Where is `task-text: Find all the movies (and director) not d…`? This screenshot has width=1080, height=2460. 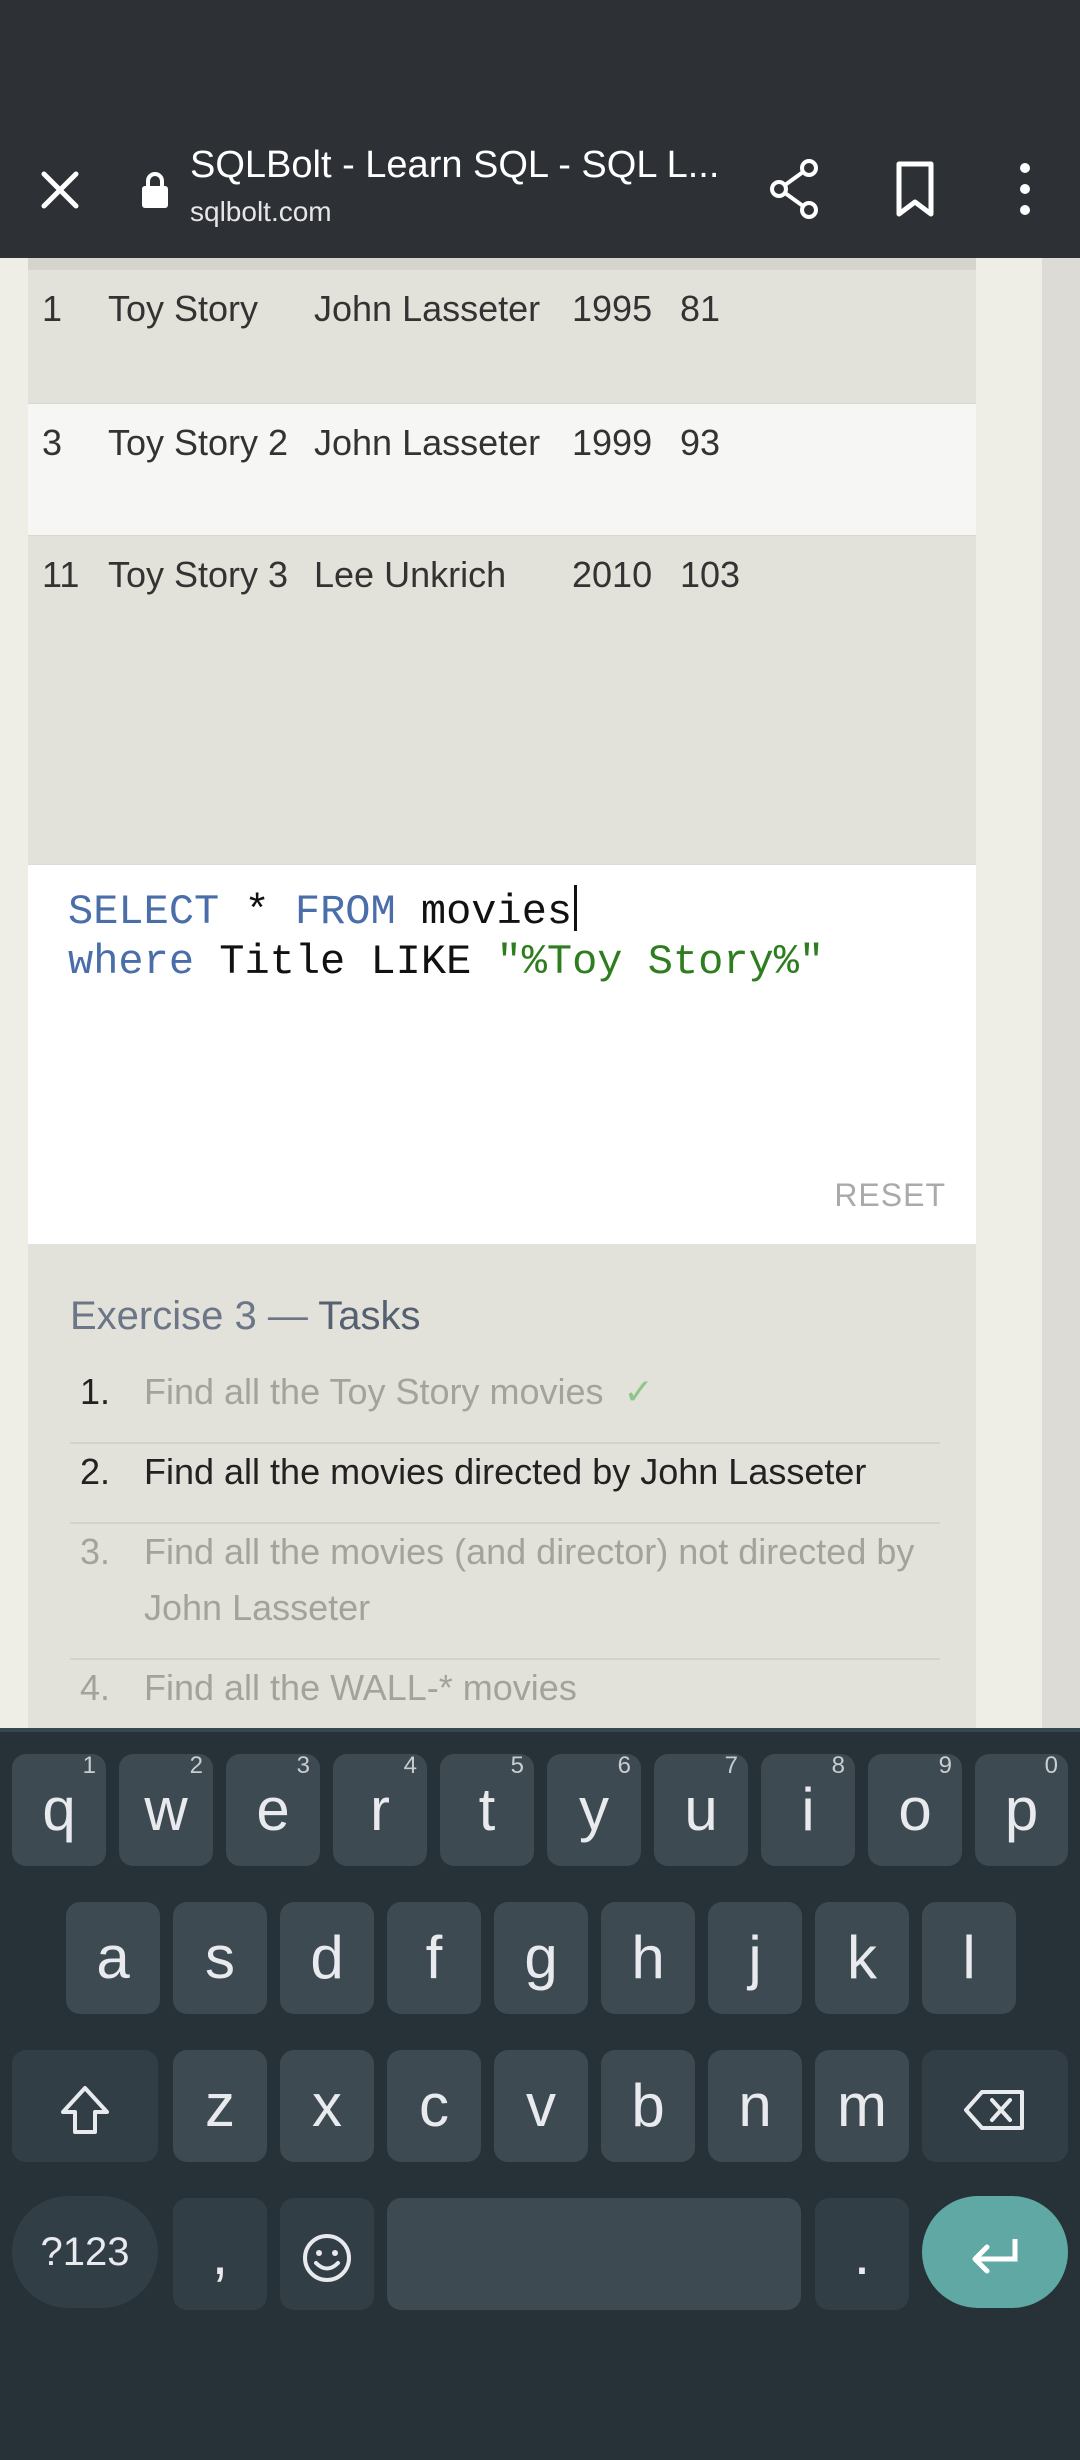
task-text: Find all the movies (and director) not d… is located at coordinates (529, 1579).